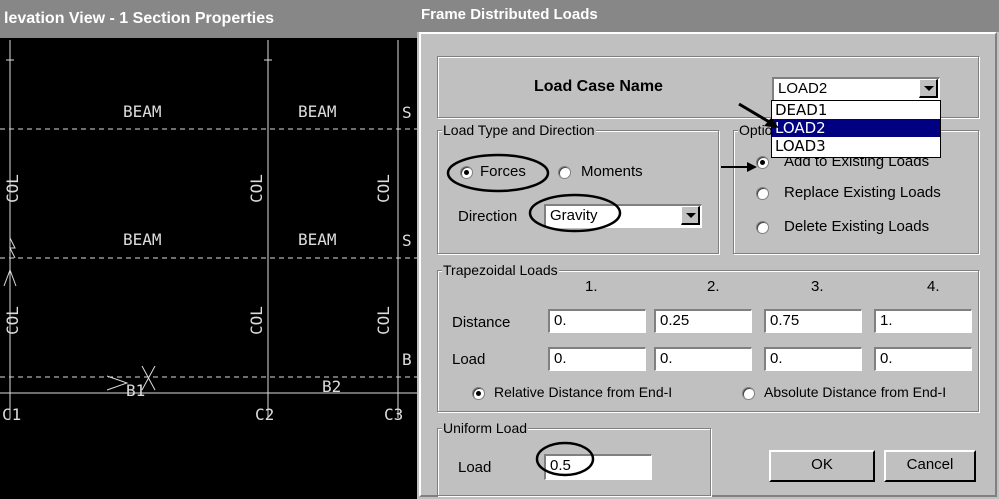 Image resolution: width=999 pixels, height=499 pixels. Describe the element at coordinates (803, 88) in the screenshot. I see `load-case-value: LOAD2` at that location.